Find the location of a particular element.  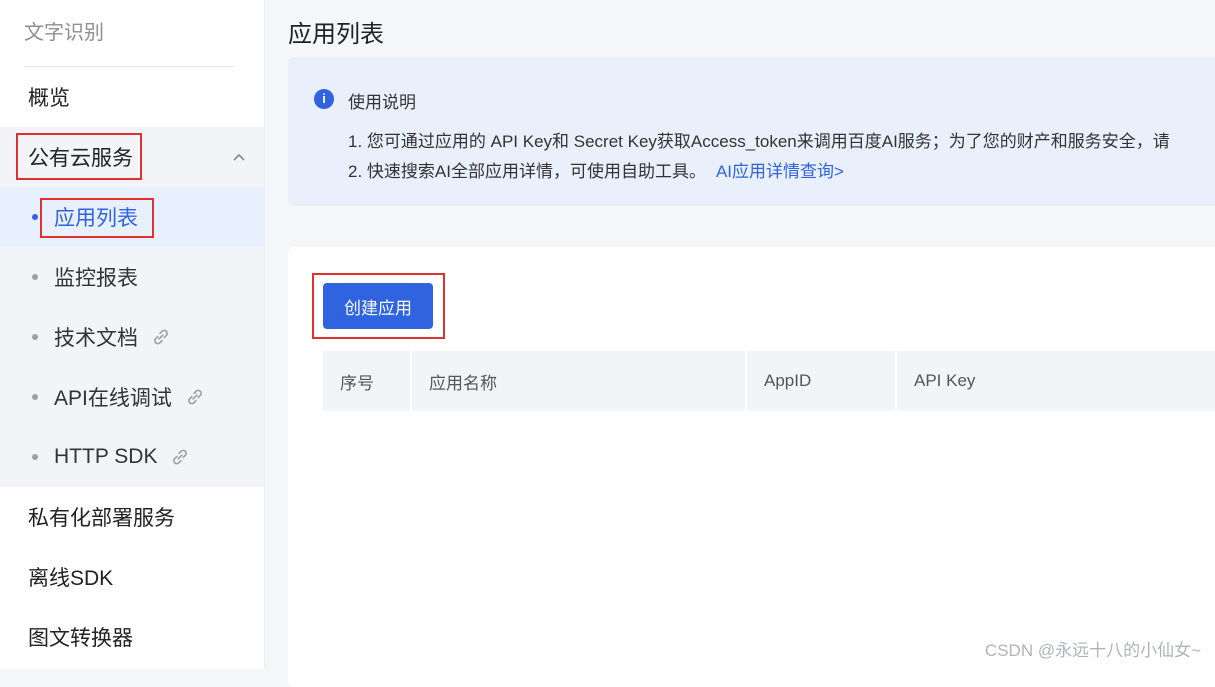

column-header-api-key: API Key is located at coordinates (945, 380).